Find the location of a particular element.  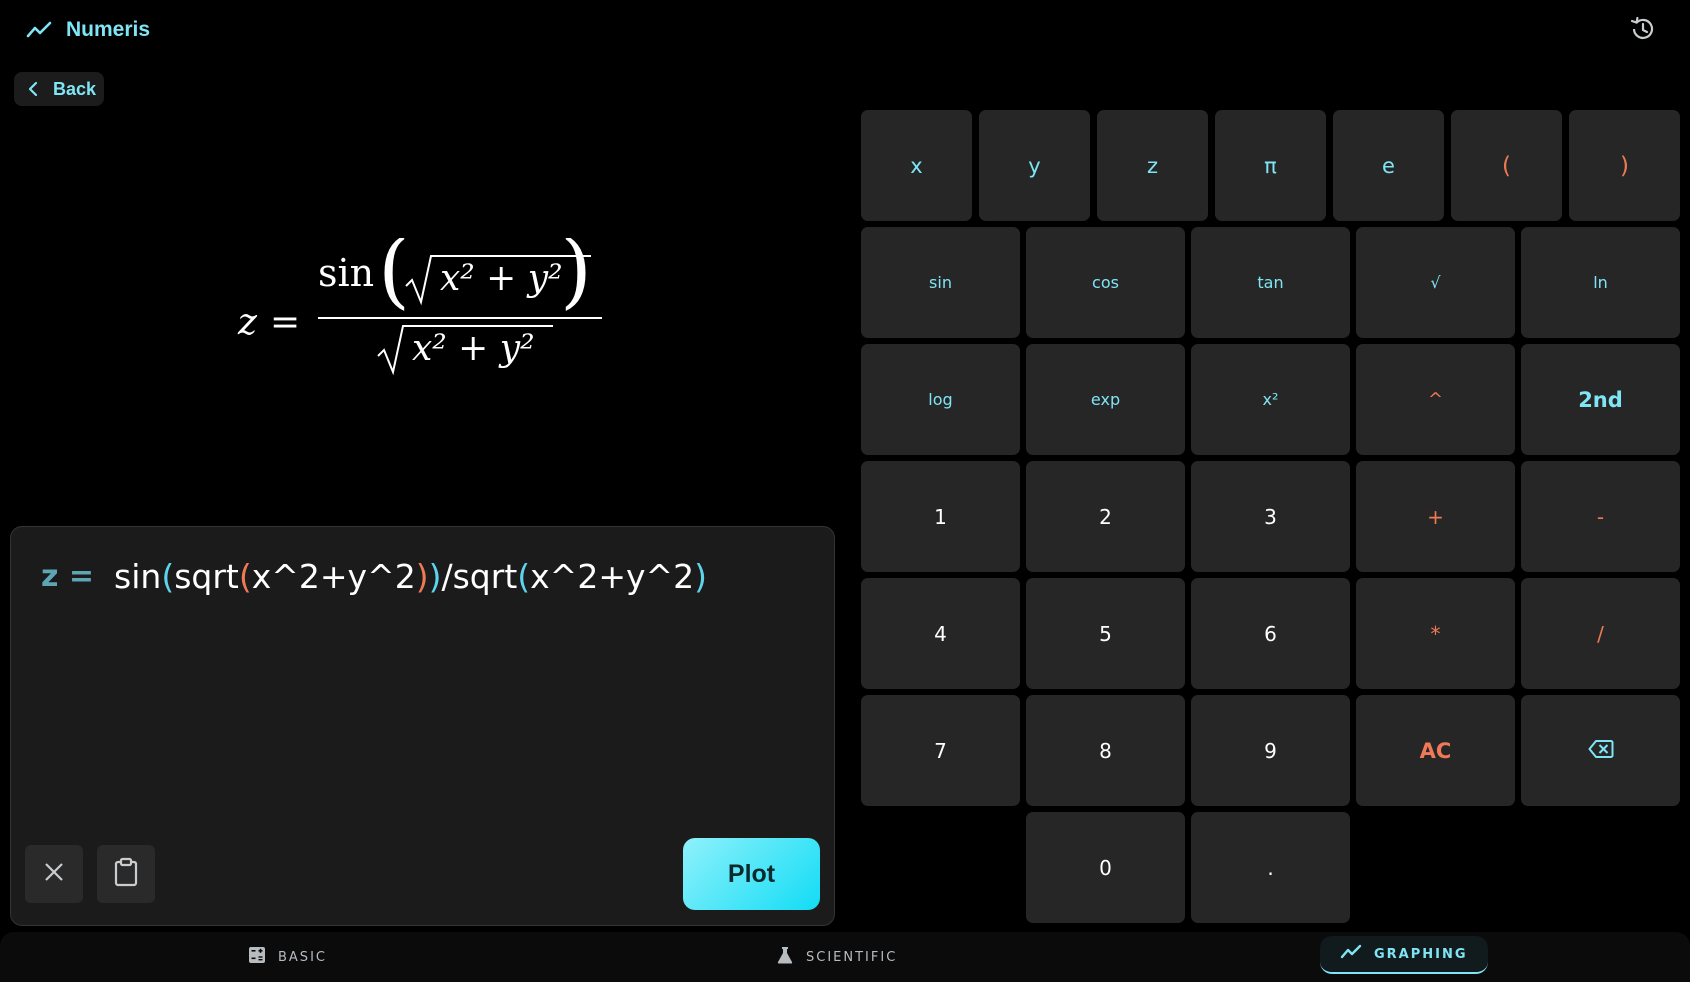

key-exp: exp is located at coordinates (1105, 399).